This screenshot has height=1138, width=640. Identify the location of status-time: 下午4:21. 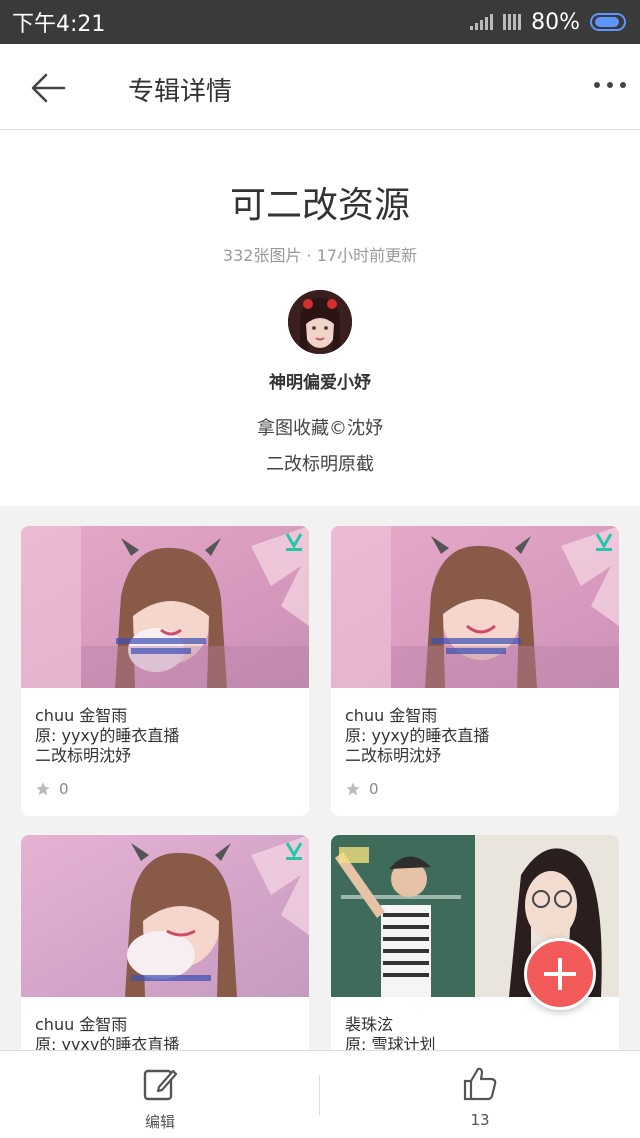
(59, 24).